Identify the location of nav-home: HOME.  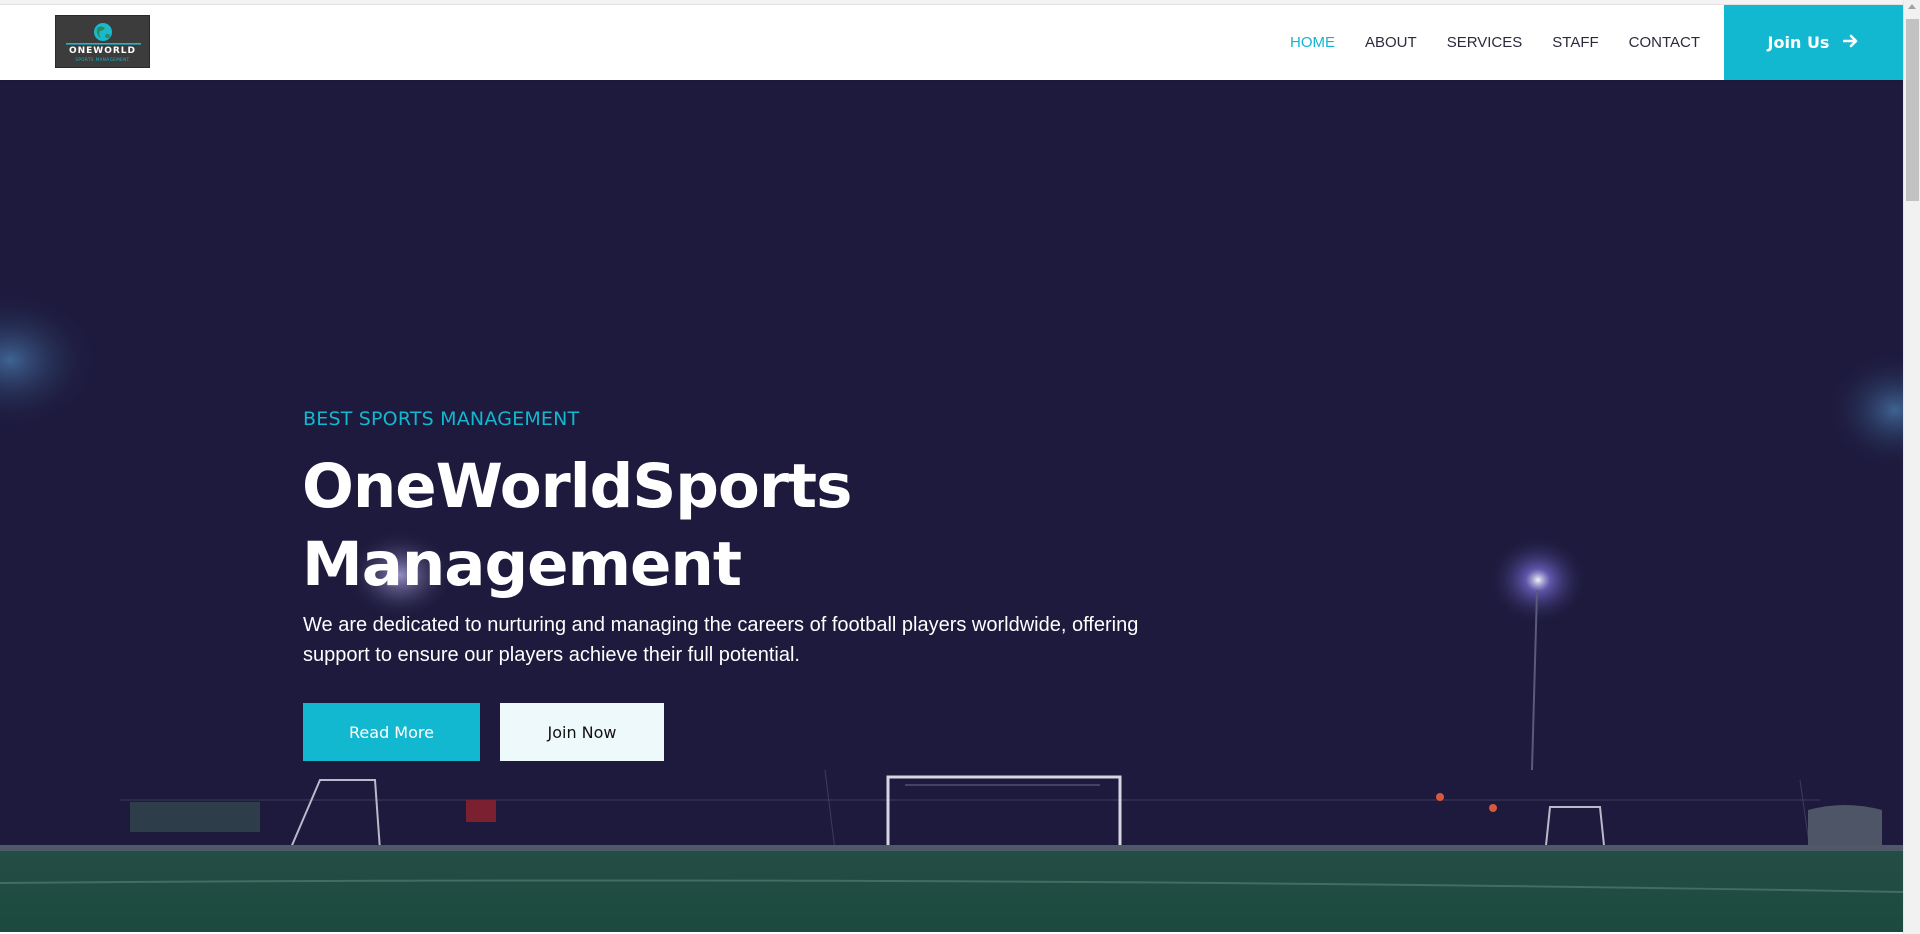
(1312, 42).